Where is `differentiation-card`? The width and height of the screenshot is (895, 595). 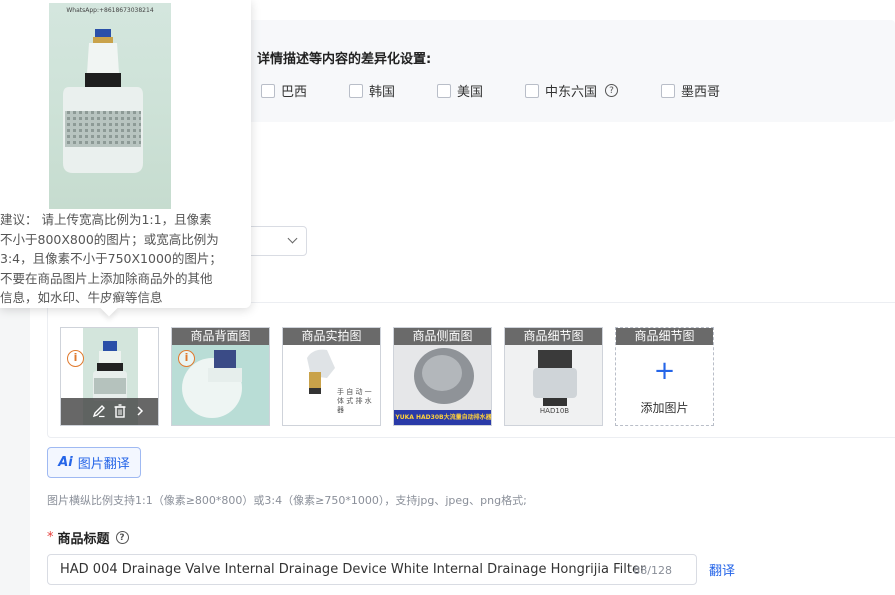 differentiation-card is located at coordinates (552, 71).